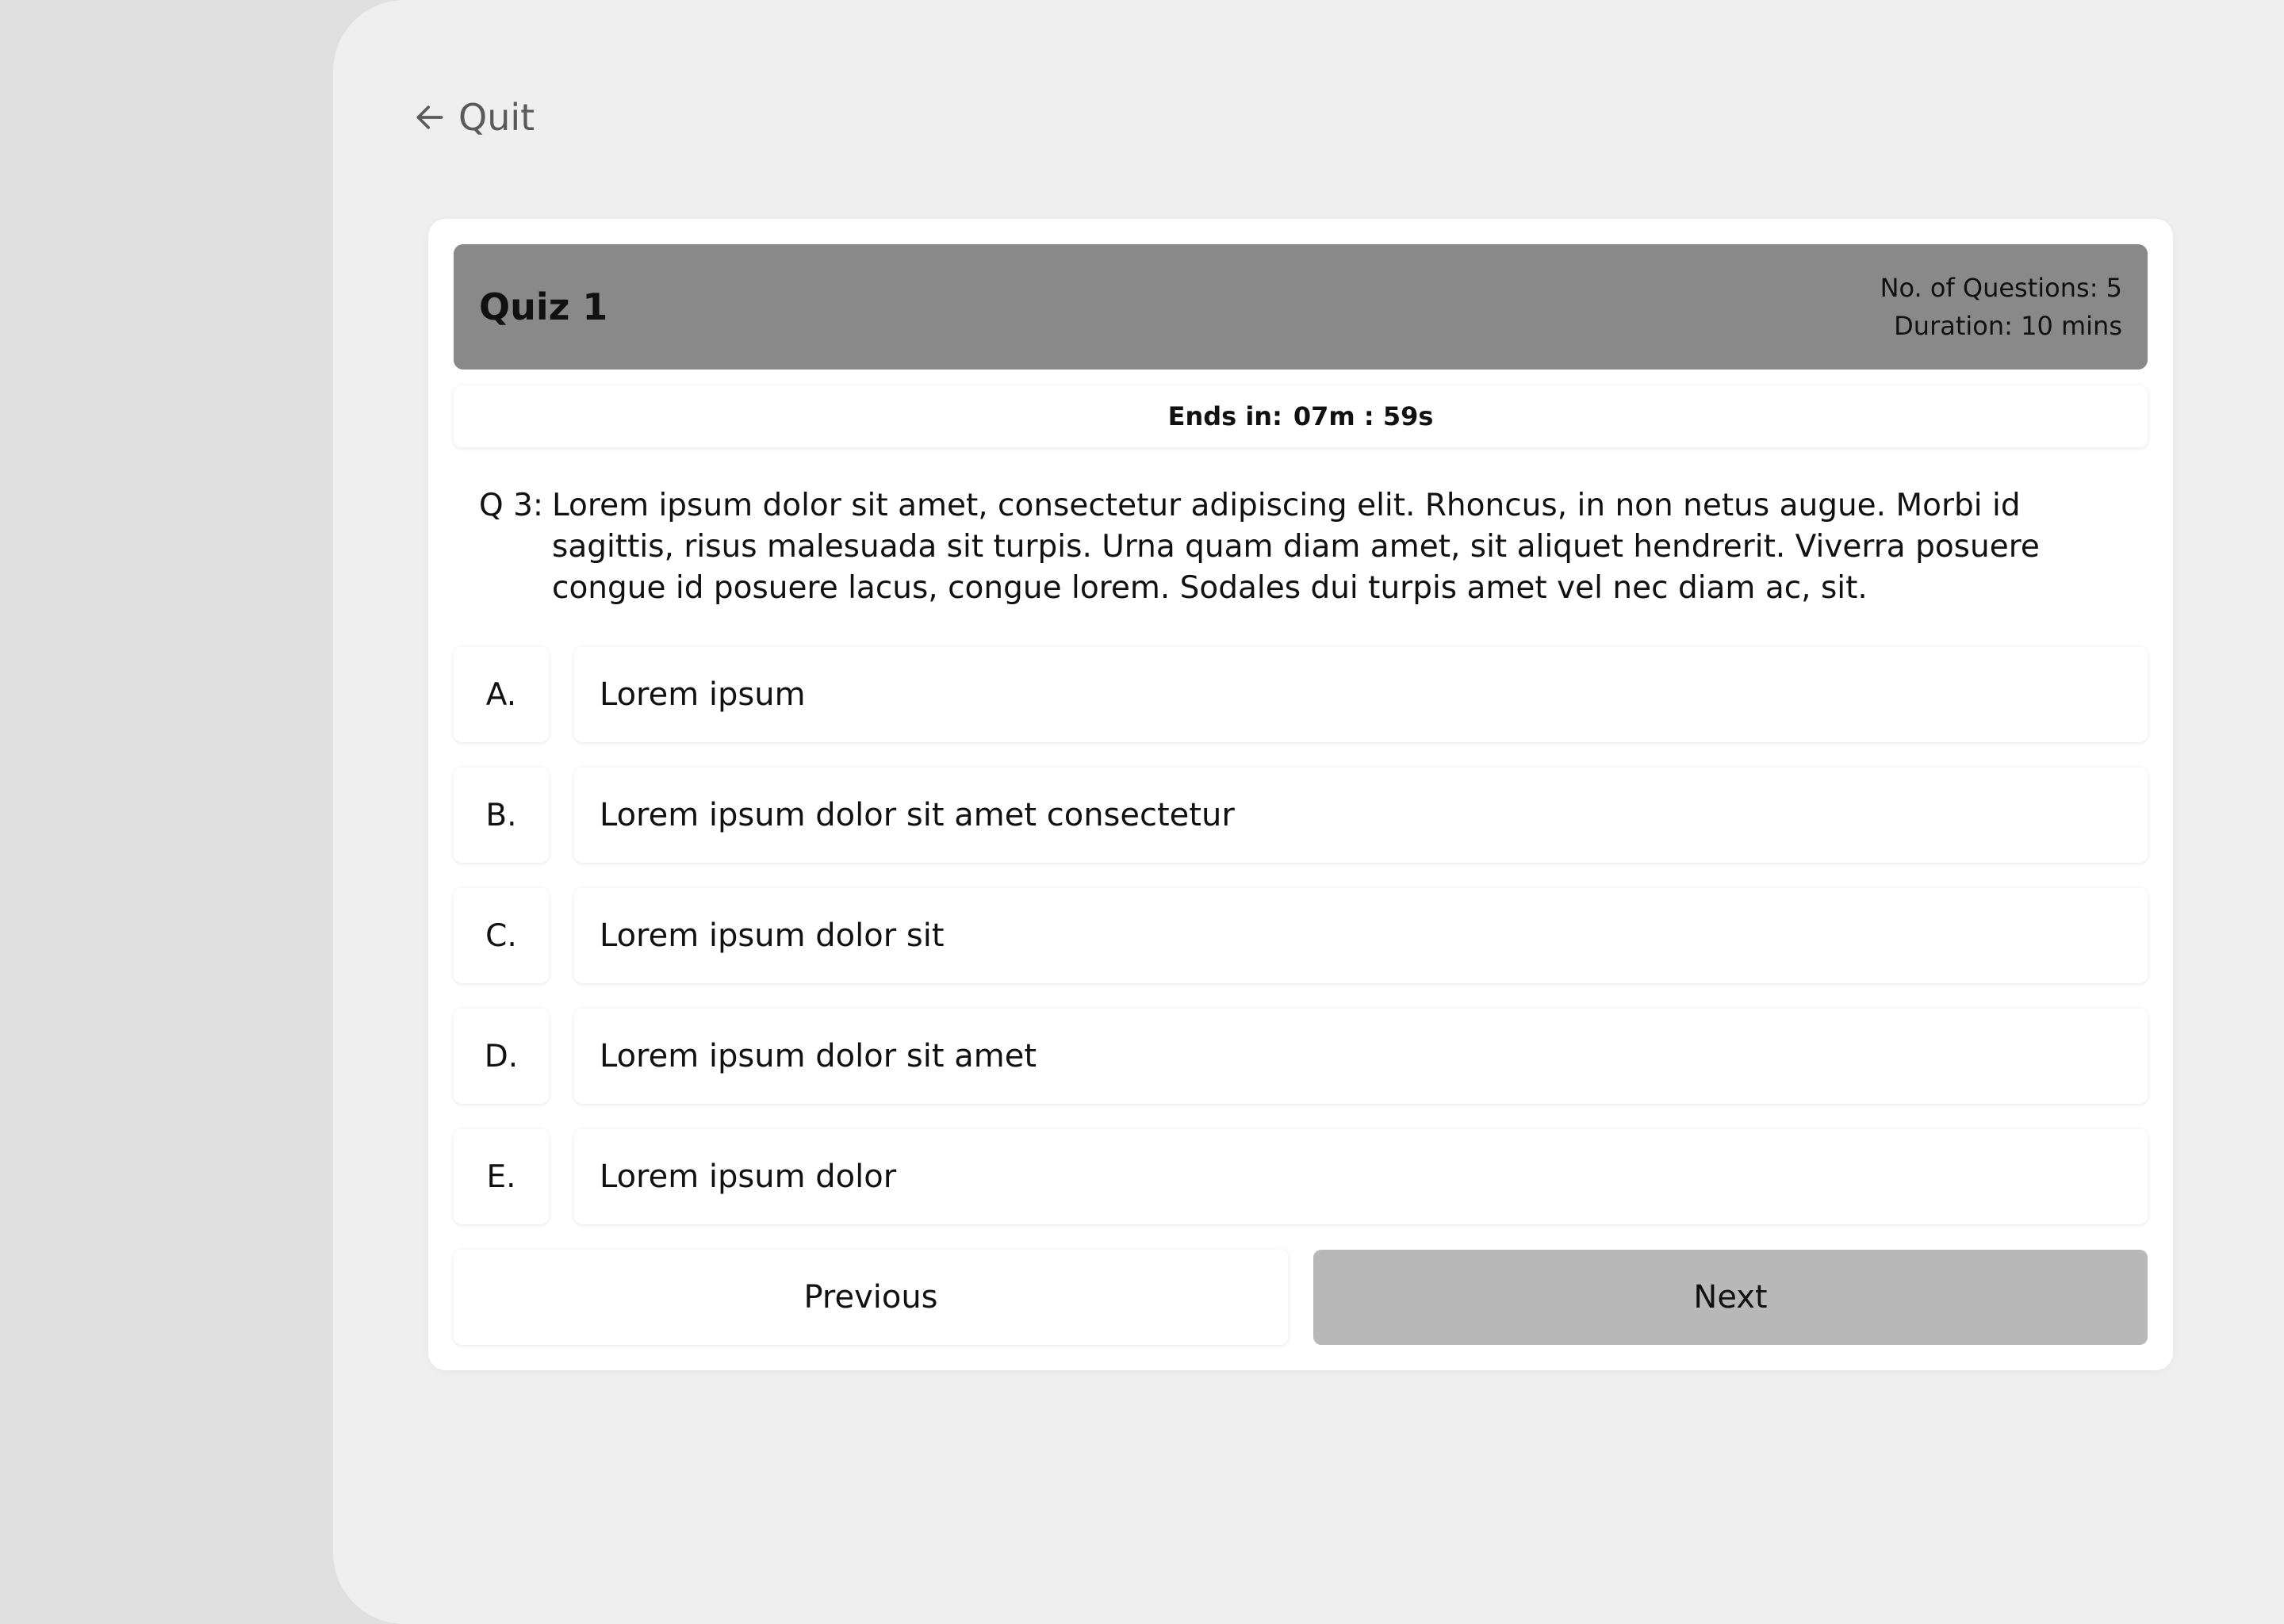 The height and width of the screenshot is (1624, 2284). I want to click on quit-label: Quit, so click(496, 117).